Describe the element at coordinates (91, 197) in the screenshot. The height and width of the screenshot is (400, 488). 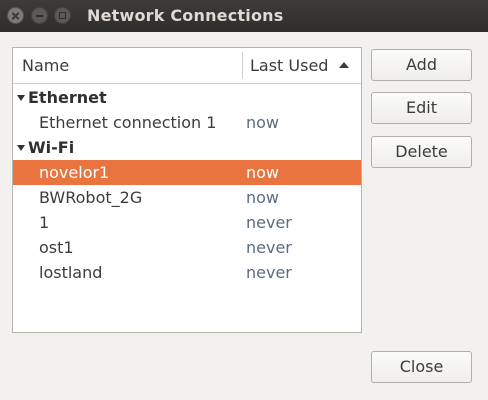
I see `connection-name: BWRobot_2G` at that location.